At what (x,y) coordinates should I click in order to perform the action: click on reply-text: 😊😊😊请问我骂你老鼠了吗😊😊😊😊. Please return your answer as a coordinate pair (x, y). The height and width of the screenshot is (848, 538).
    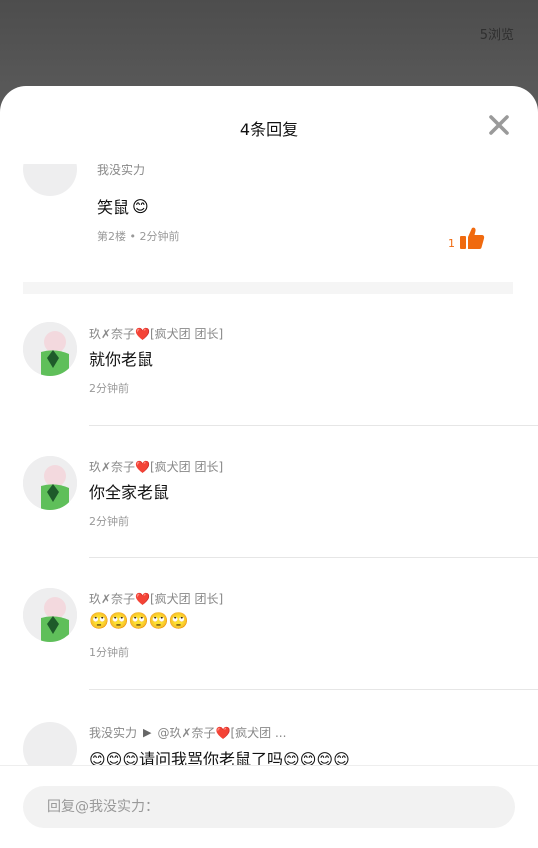
    Looking at the image, I should click on (219, 758).